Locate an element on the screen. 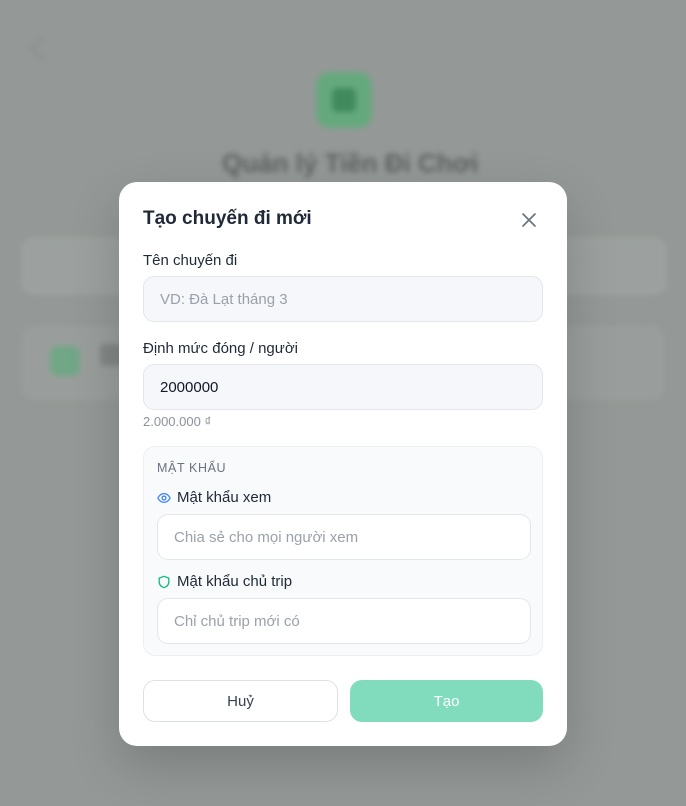 Image resolution: width=686 pixels, height=806 pixels. quota-formatted: 2.000.000 ₫ is located at coordinates (177, 421).